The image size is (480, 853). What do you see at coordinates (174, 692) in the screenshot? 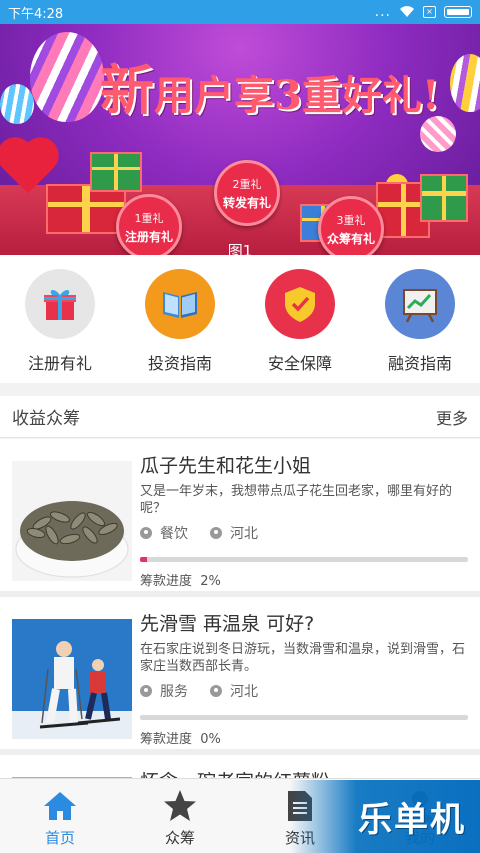
I see `project-category-label: 服务` at bounding box center [174, 692].